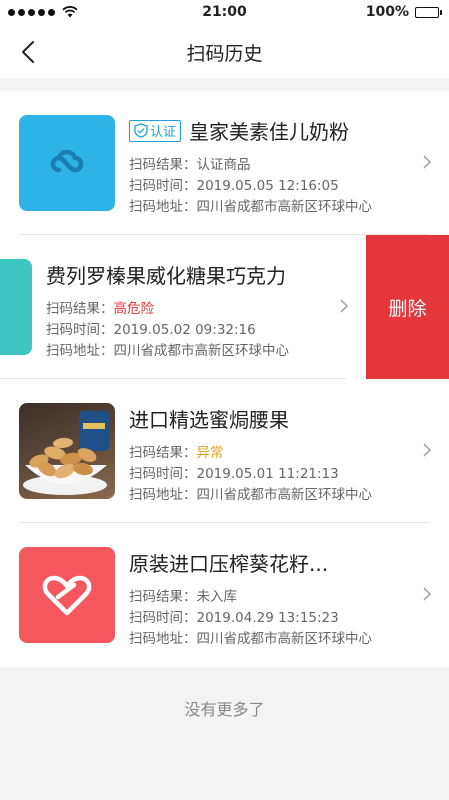  What do you see at coordinates (407, 307) in the screenshot?
I see `delete-button: 删除` at bounding box center [407, 307].